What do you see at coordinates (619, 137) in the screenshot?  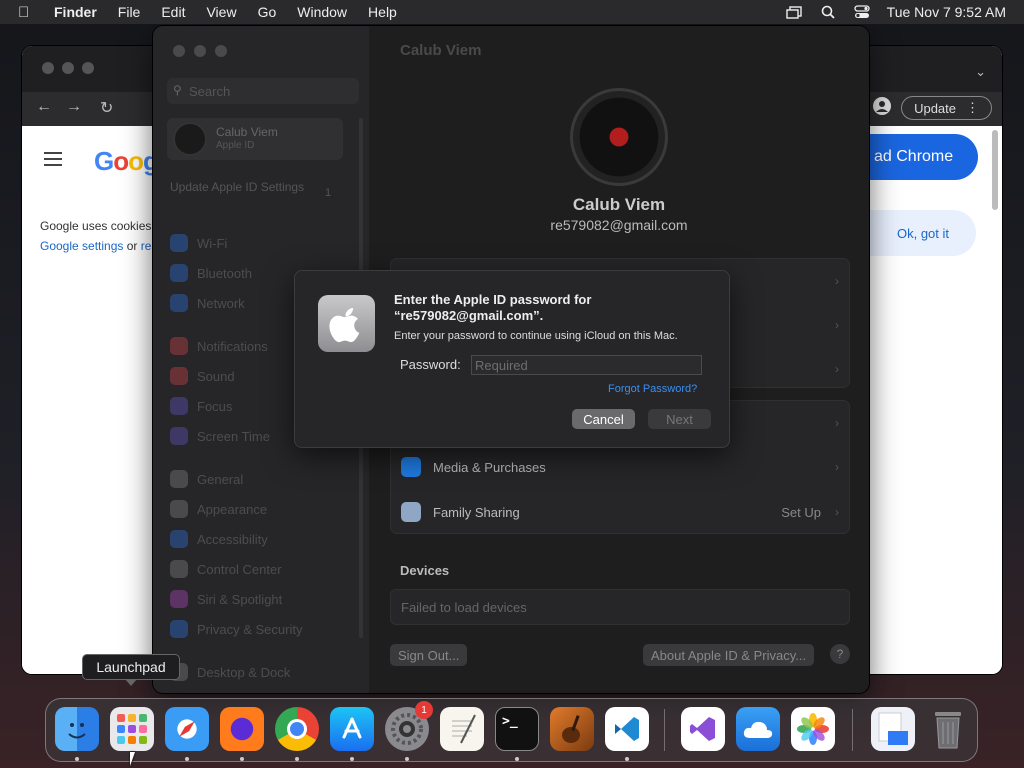 I see `apple-id-avatar` at bounding box center [619, 137].